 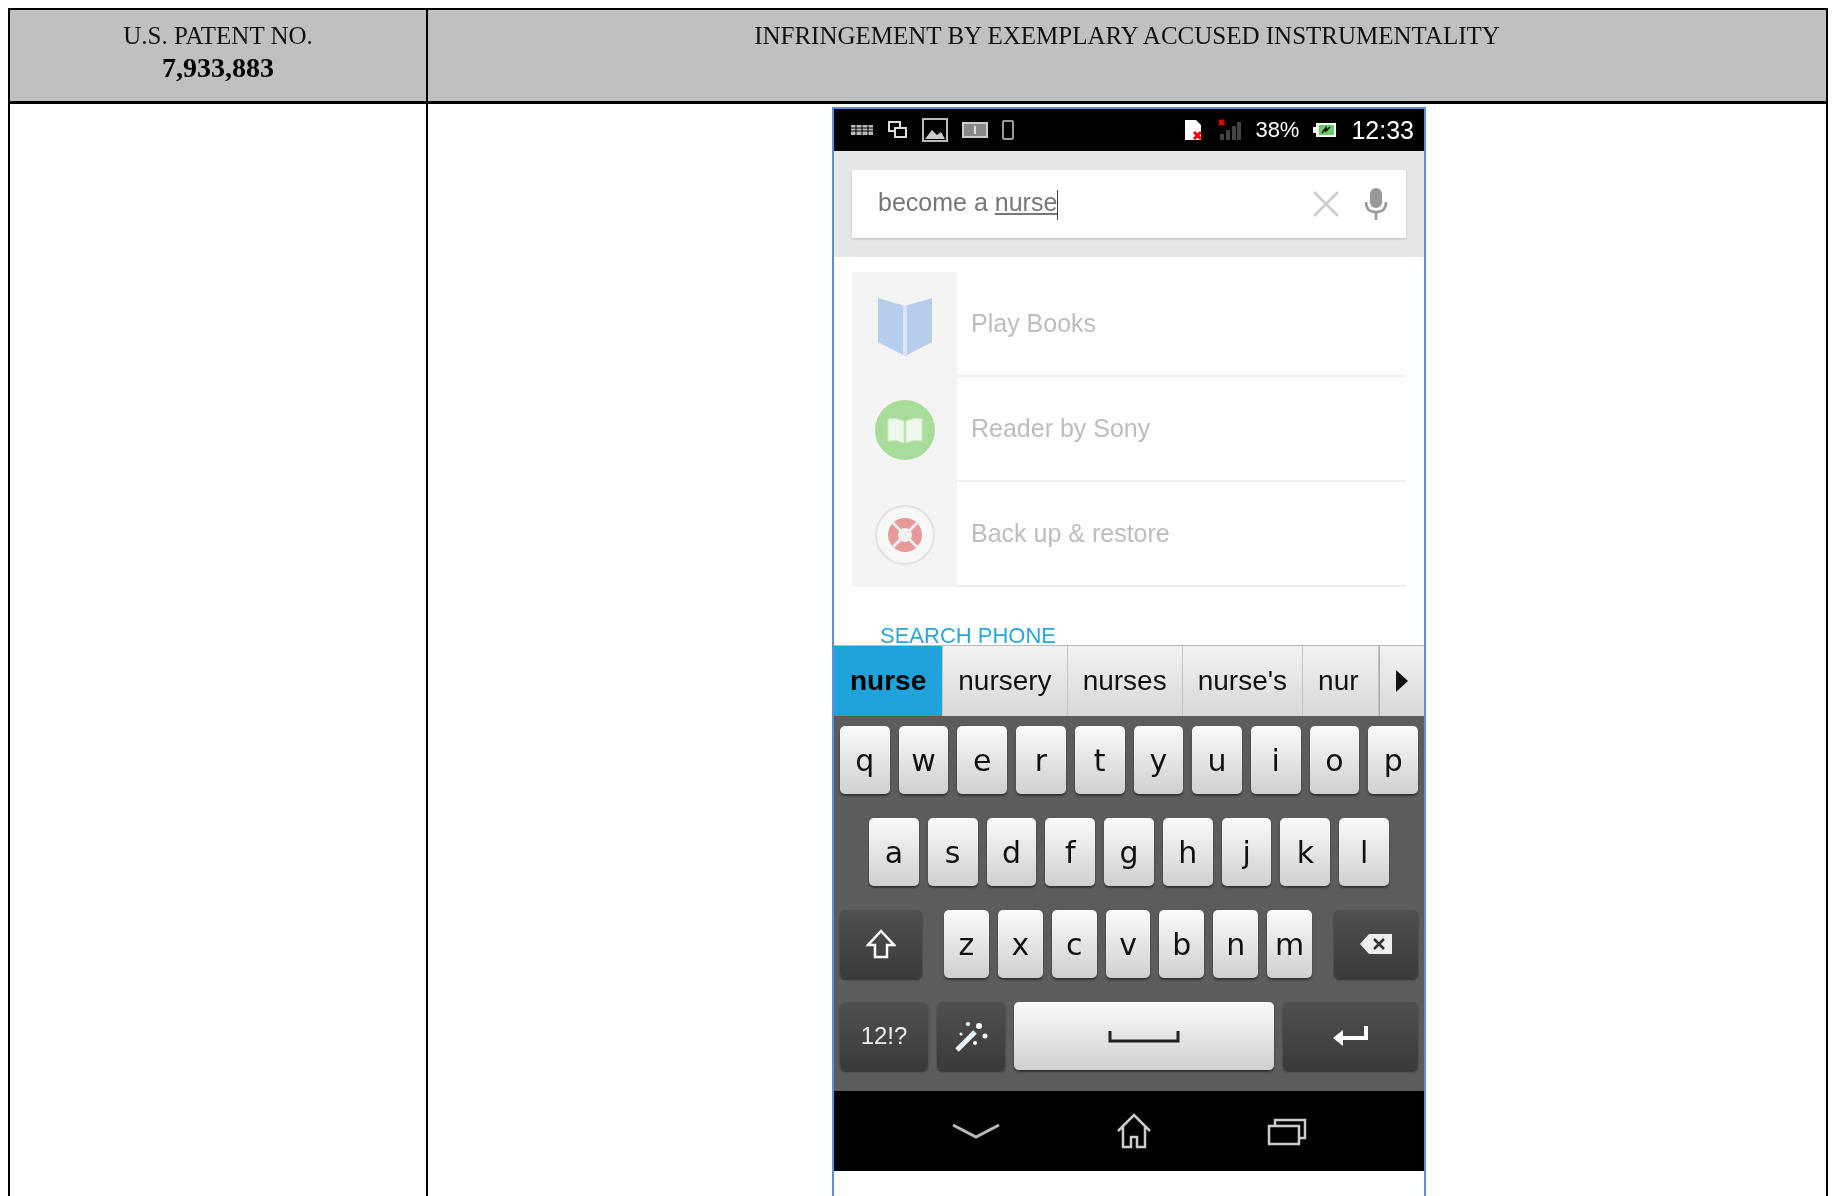 What do you see at coordinates (1305, 852) in the screenshot?
I see `key-button: k` at bounding box center [1305, 852].